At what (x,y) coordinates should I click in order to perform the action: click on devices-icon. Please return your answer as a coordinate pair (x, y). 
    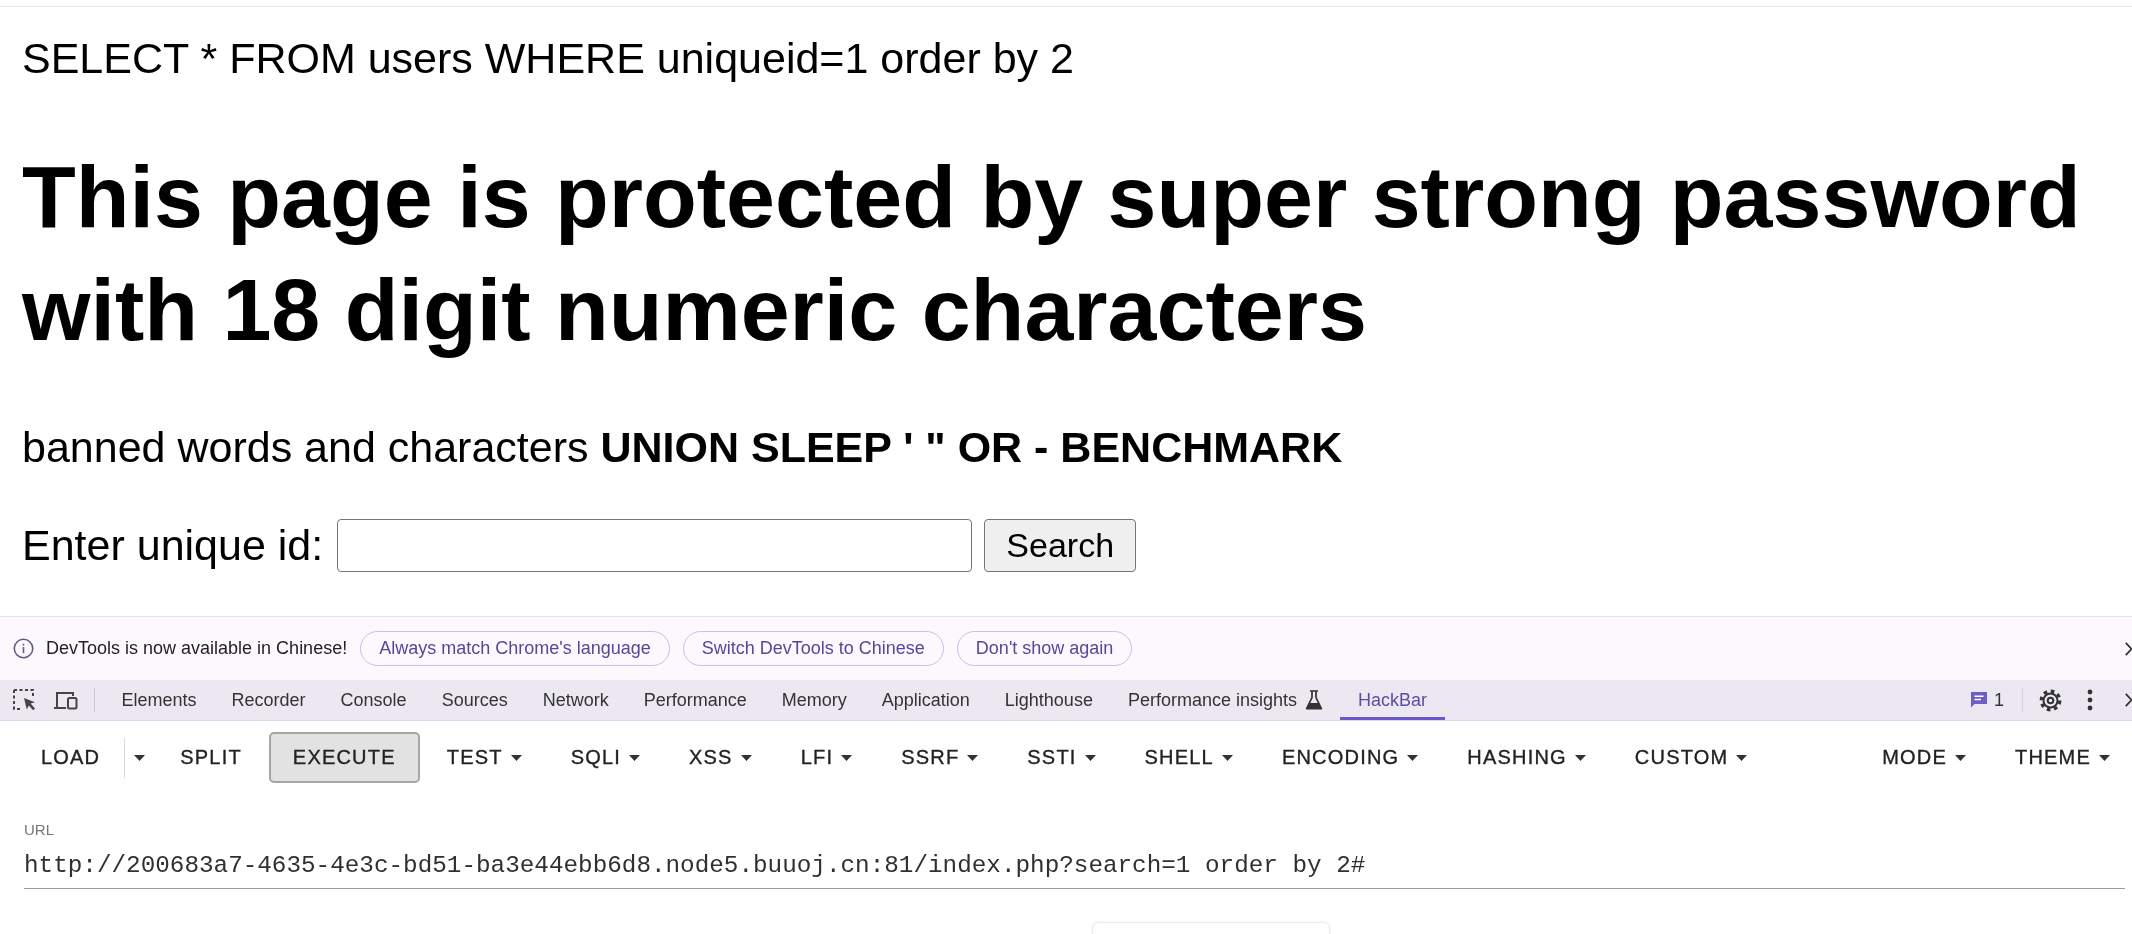
    Looking at the image, I should click on (66, 700).